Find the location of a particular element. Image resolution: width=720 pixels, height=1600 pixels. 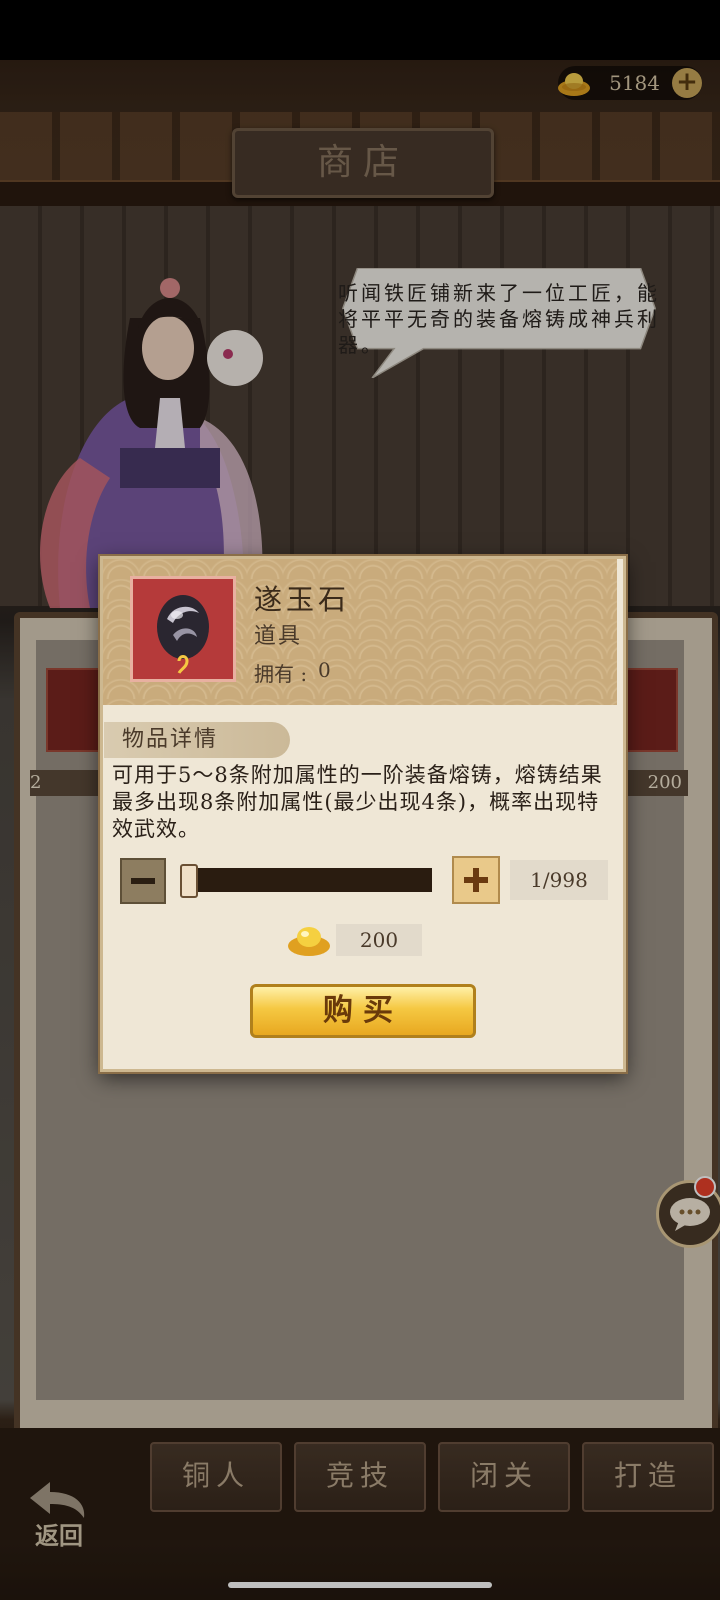

gold-ingot-icon is located at coordinates (309, 941).